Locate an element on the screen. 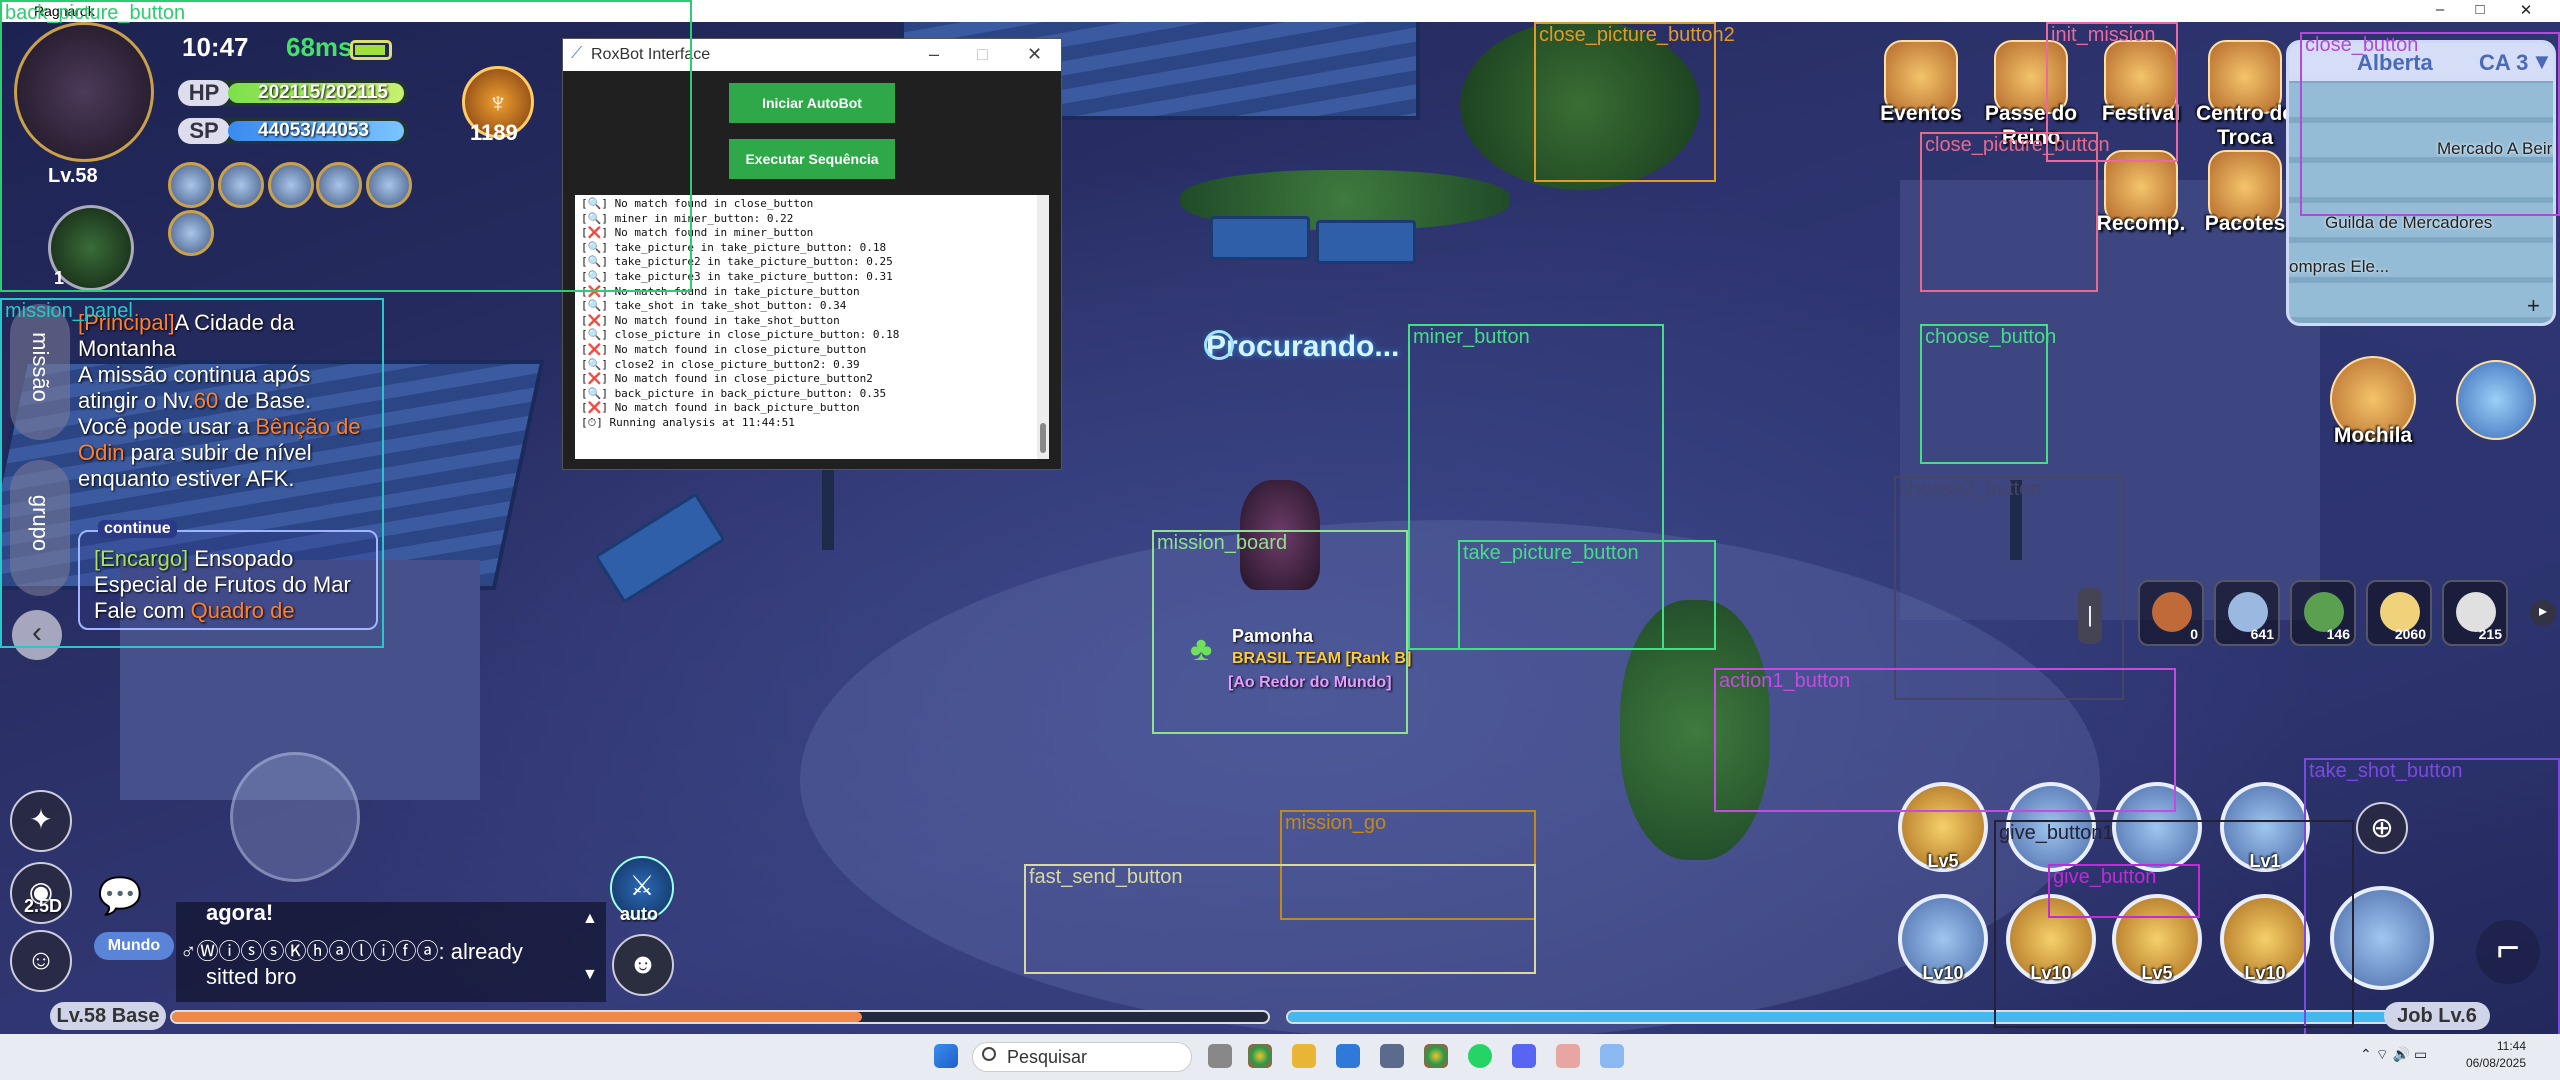 The image size is (2560, 1080). base-xp-fill is located at coordinates (517, 1017).